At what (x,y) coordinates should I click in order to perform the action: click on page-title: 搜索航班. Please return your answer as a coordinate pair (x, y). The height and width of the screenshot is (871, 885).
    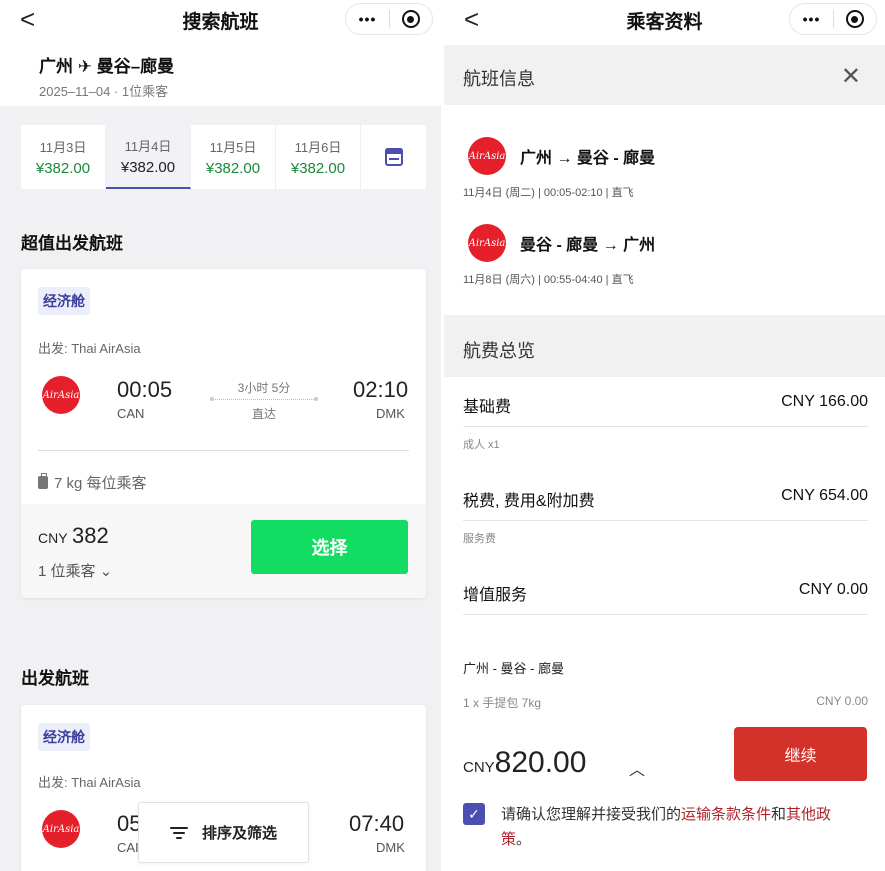
    Looking at the image, I should click on (220, 22).